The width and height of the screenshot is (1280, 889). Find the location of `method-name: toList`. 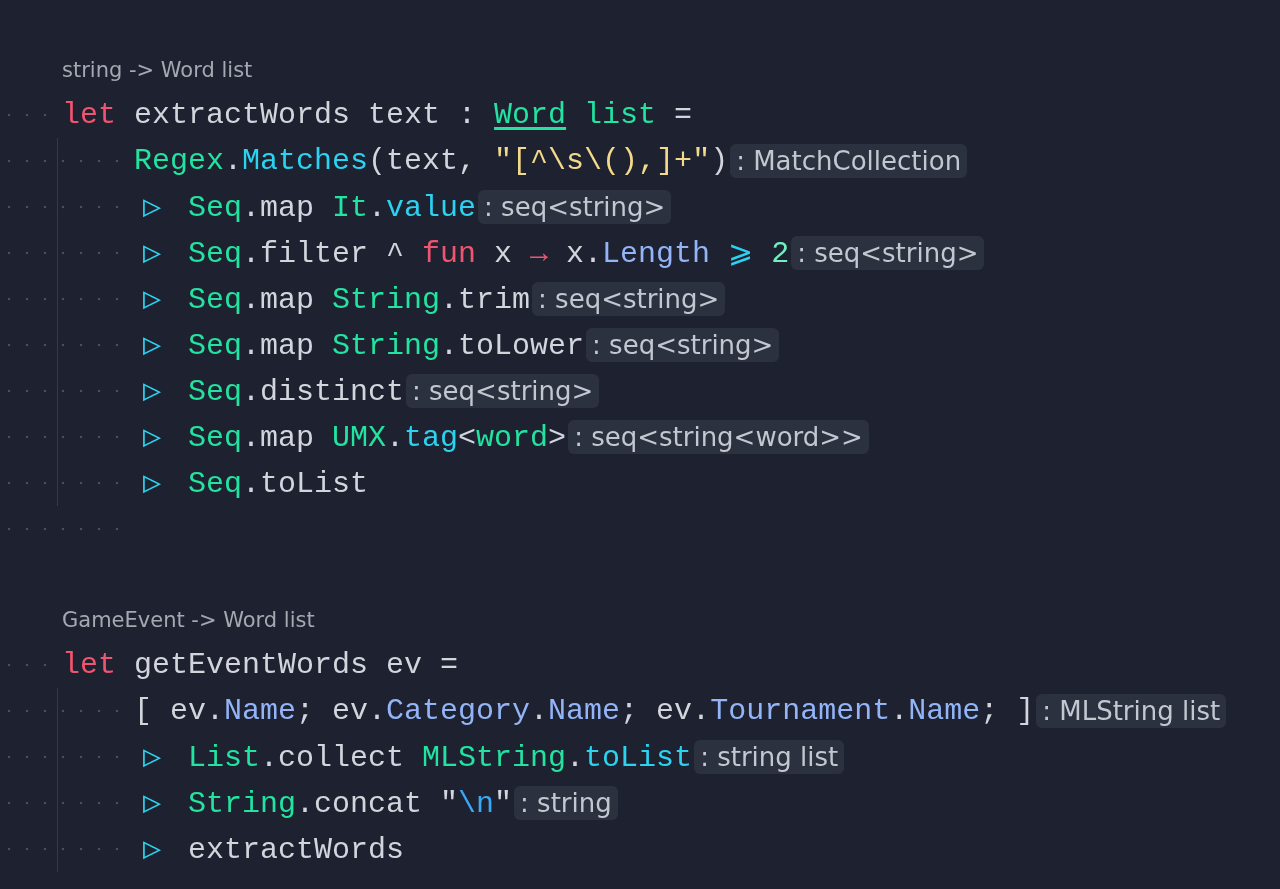

method-name: toList is located at coordinates (638, 758).